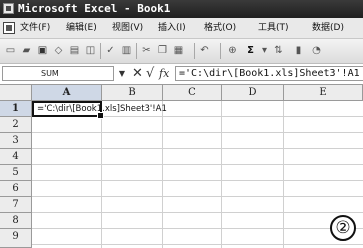 The width and height of the screenshot is (363, 248). Describe the element at coordinates (164, 73) in the screenshot. I see `insert-function-icon: fx` at that location.